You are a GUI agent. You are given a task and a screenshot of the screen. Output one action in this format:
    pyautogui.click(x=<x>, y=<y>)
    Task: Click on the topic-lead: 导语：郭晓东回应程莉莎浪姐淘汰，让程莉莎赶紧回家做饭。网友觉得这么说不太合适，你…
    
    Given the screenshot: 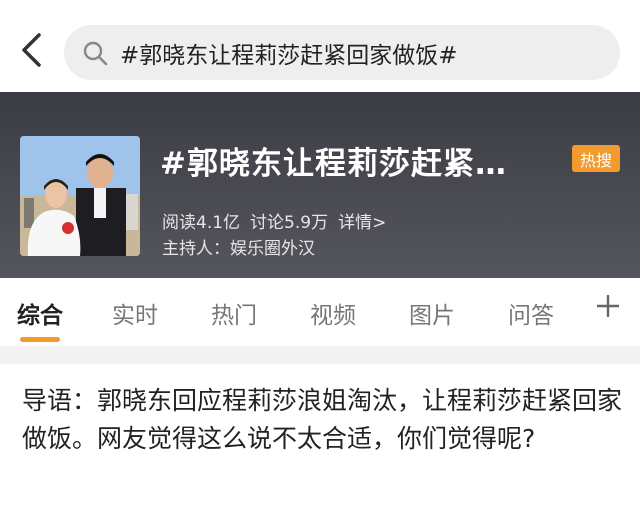 What is the action you would take?
    pyautogui.click(x=322, y=419)
    